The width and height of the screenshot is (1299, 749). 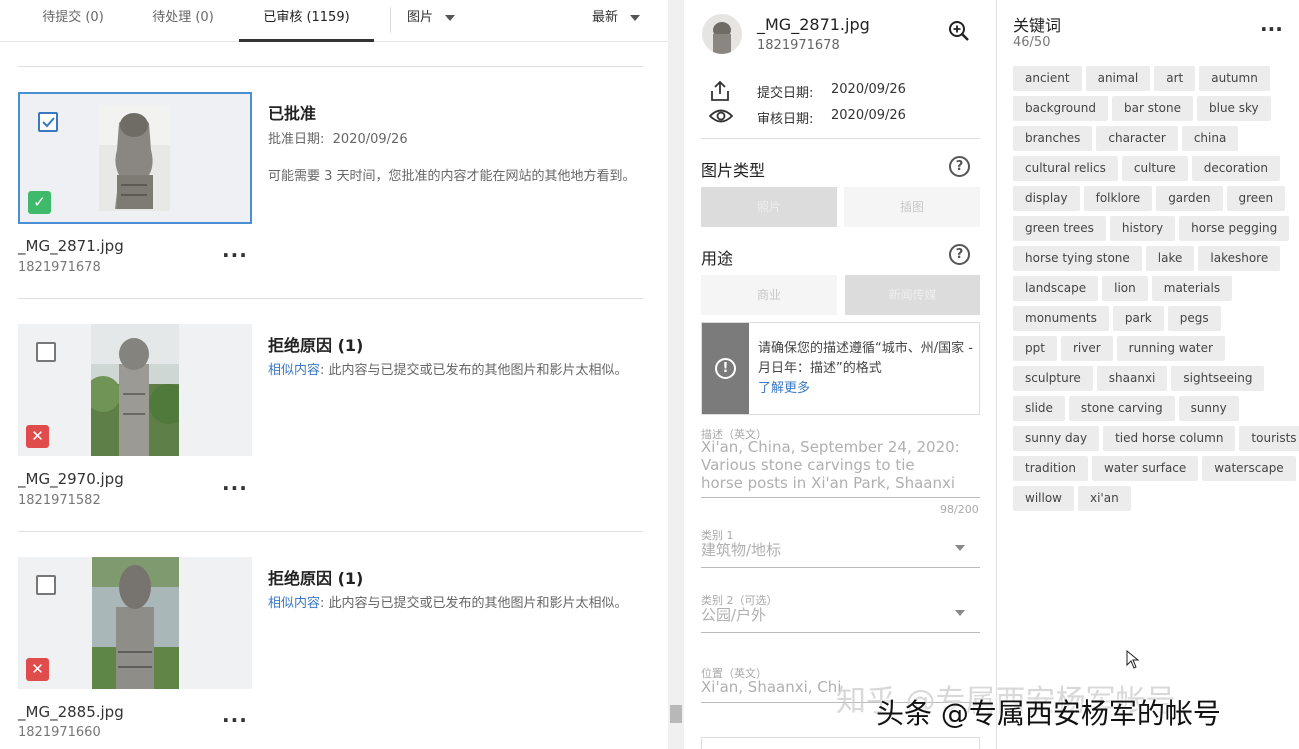 What do you see at coordinates (912, 207) in the screenshot?
I see `image-type-illustration-option: 插图` at bounding box center [912, 207].